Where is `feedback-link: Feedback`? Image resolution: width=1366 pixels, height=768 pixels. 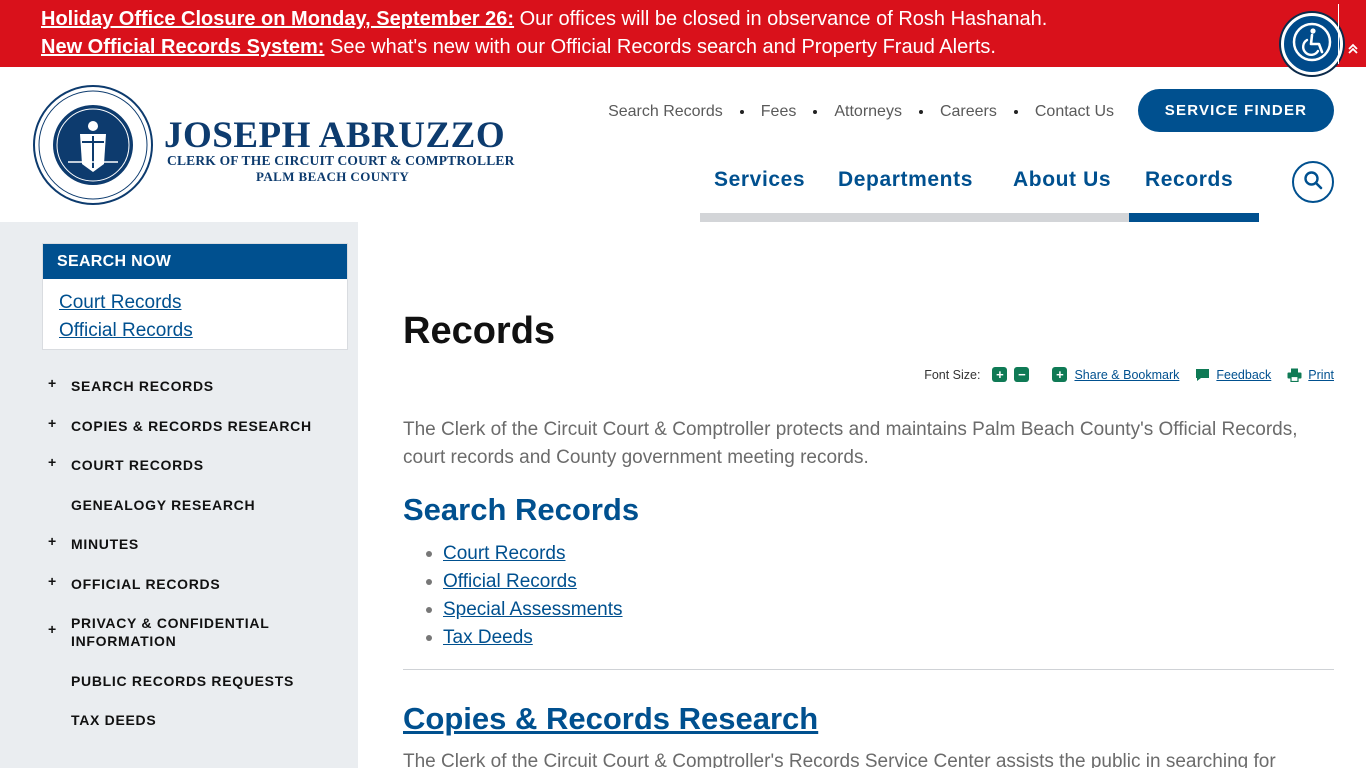
feedback-link: Feedback is located at coordinates (1243, 375).